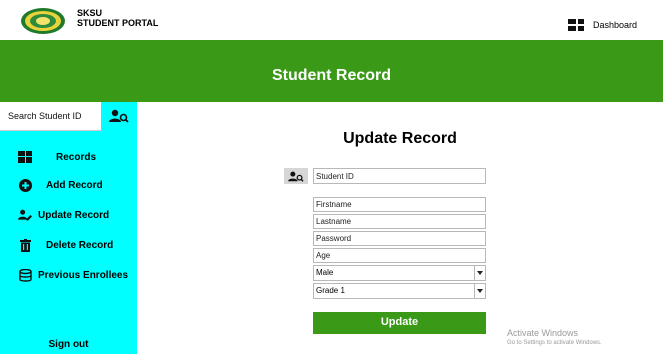 This screenshot has height=354, width=663. Describe the element at coordinates (543, 333) in the screenshot. I see `watermark-title: Activate Windows` at that location.